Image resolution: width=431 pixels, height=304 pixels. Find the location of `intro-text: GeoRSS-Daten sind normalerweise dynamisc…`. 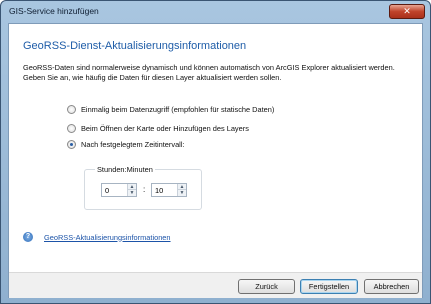

intro-text: GeoRSS-Daten sind normalerweise dynamisc… is located at coordinates (209, 72).